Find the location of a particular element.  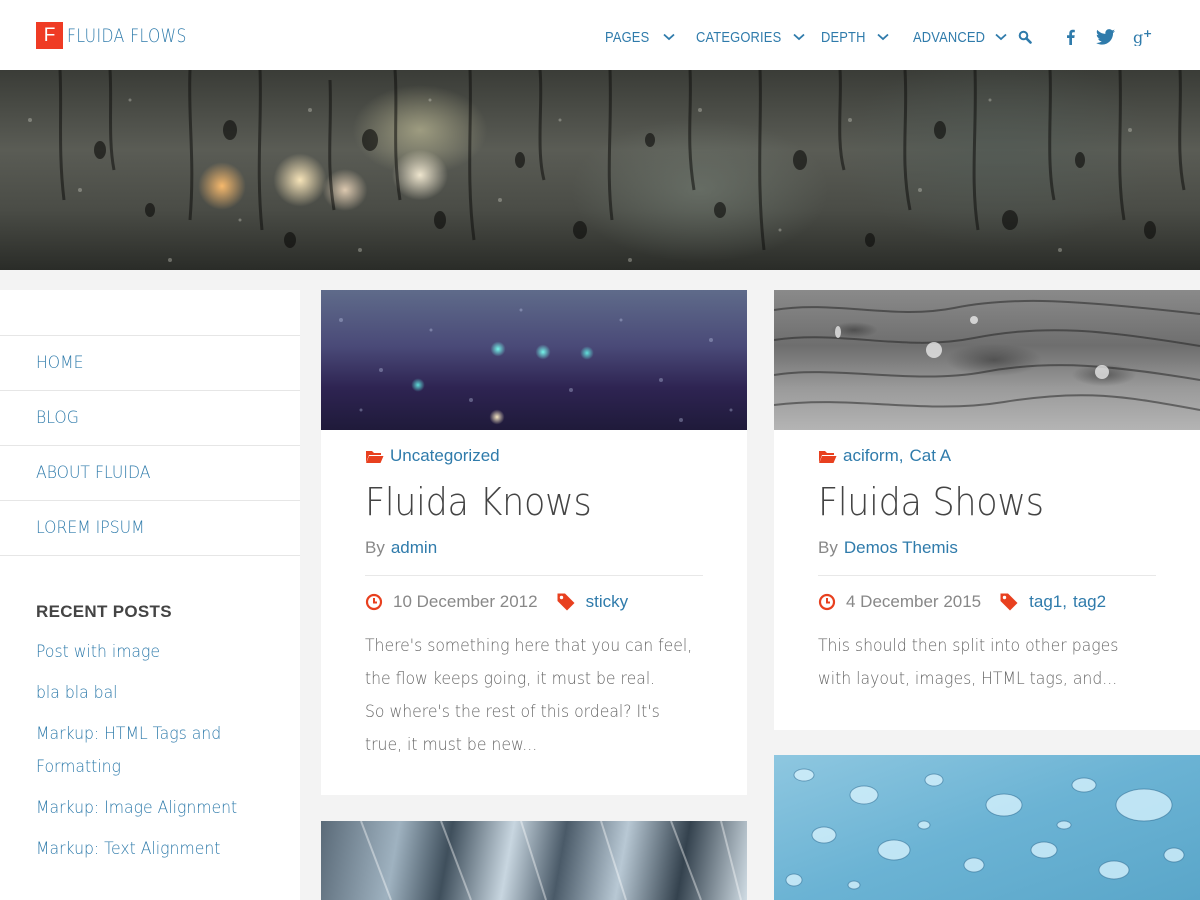

nav-item-depth: DEPTH is located at coordinates (855, 37).